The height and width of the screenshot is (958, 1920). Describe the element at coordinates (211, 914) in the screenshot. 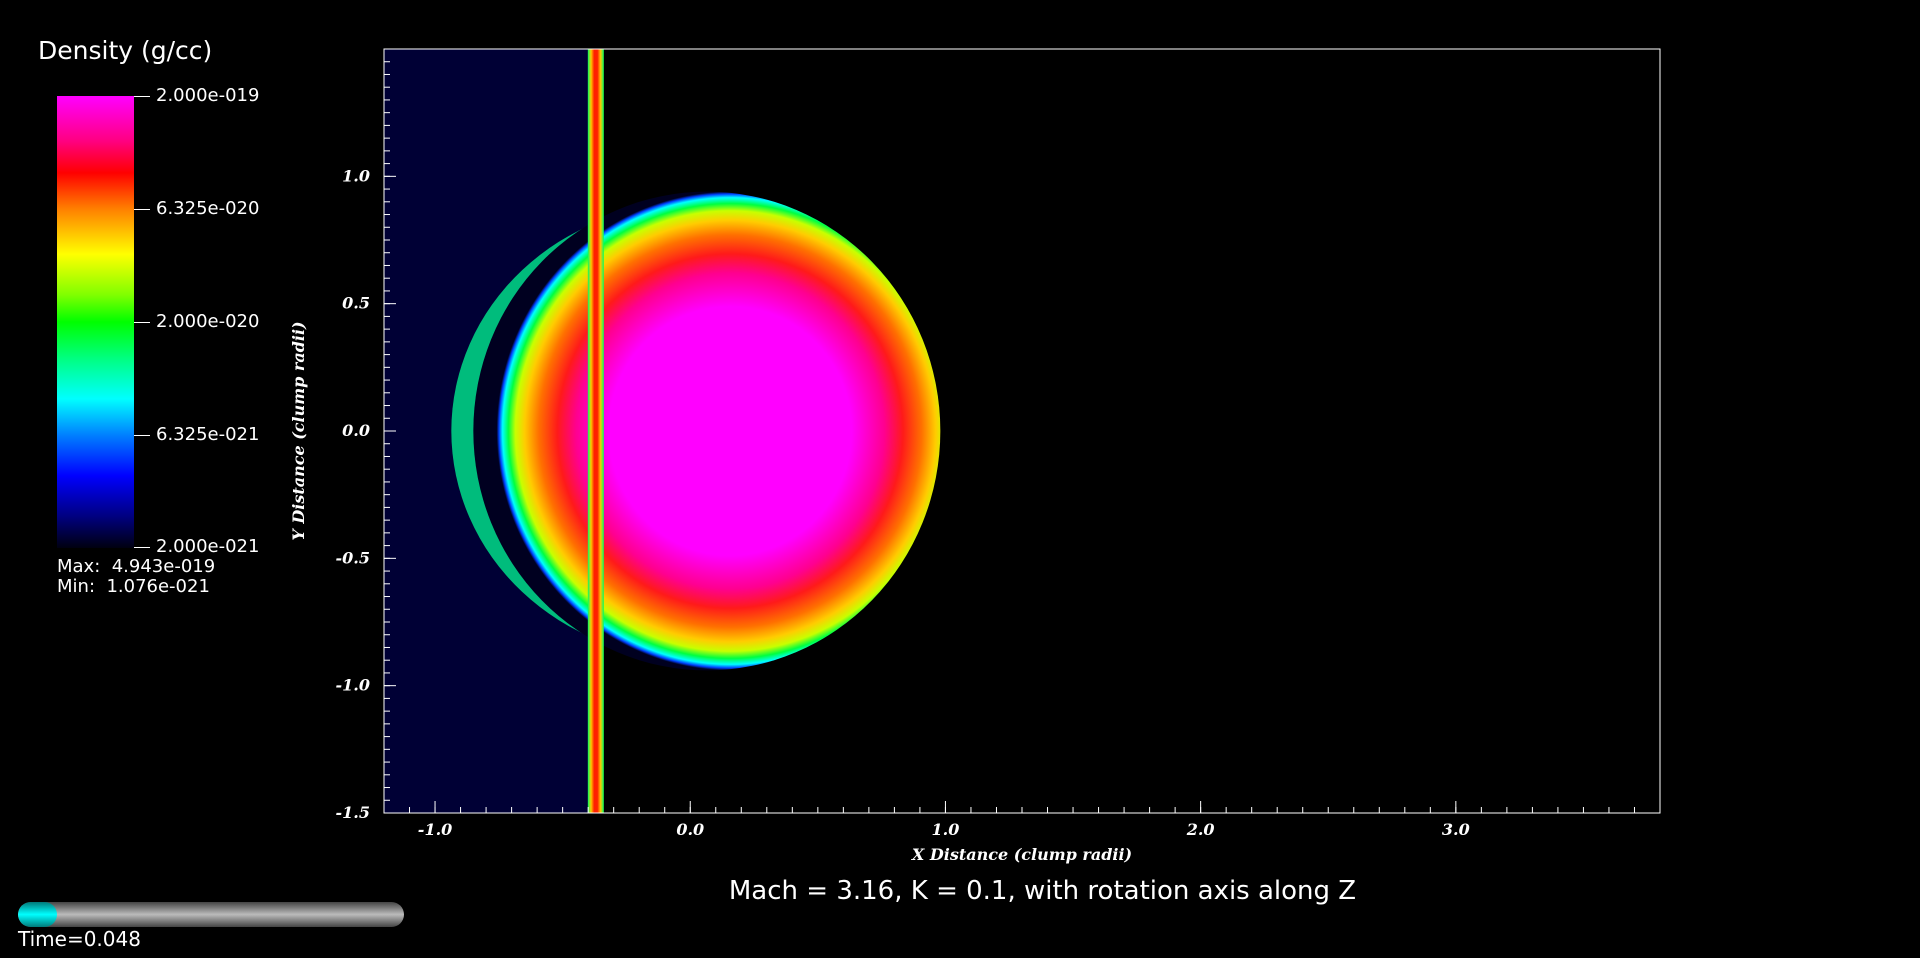

I see `time-slider` at that location.